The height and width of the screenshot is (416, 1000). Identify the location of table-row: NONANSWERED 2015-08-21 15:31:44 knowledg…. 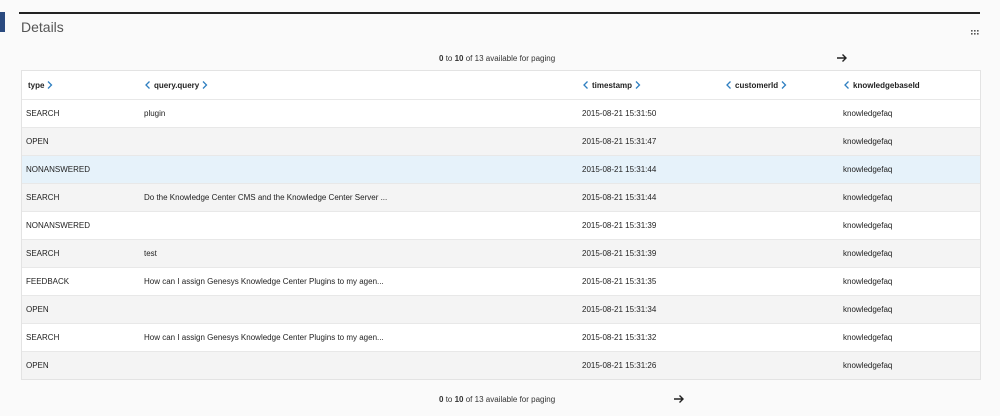
(501, 169).